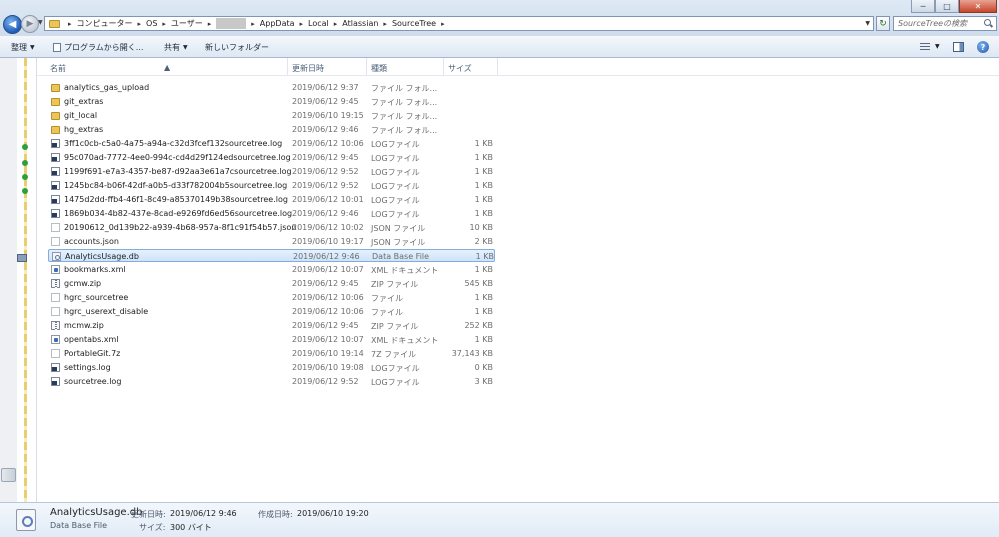  Describe the element at coordinates (328, 297) in the screenshot. I see `file-date: 2019/06/12 10:06` at that location.